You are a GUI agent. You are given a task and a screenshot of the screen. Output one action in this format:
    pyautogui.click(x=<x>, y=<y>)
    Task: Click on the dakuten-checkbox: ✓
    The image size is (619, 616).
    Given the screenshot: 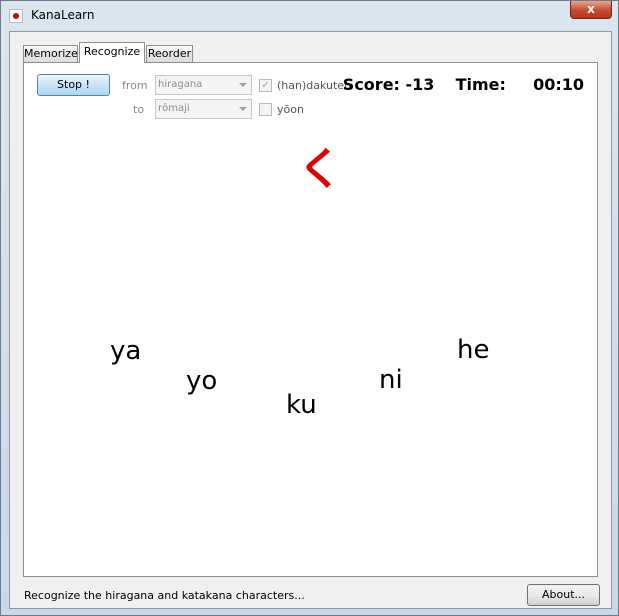 What is the action you would take?
    pyautogui.click(x=265, y=85)
    